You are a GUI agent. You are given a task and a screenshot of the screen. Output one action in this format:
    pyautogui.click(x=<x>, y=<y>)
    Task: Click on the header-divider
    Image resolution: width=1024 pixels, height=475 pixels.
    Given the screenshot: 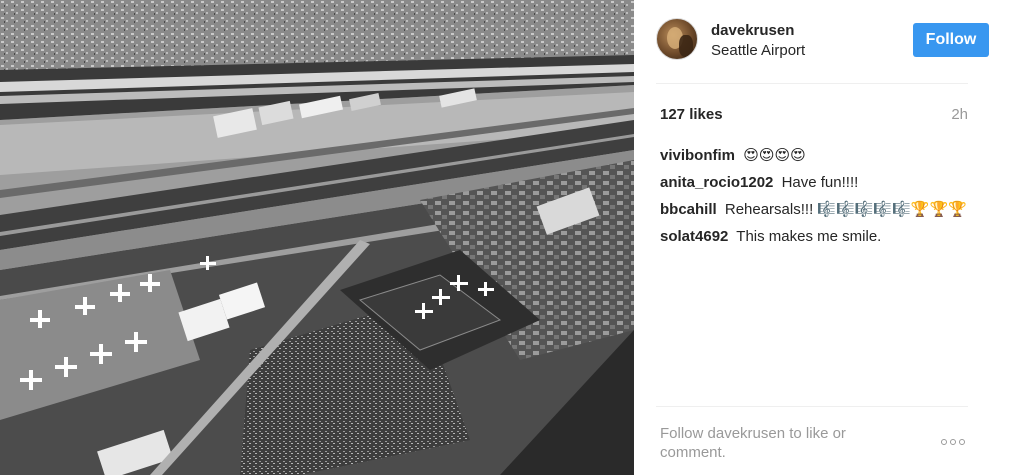 What is the action you would take?
    pyautogui.click(x=812, y=83)
    